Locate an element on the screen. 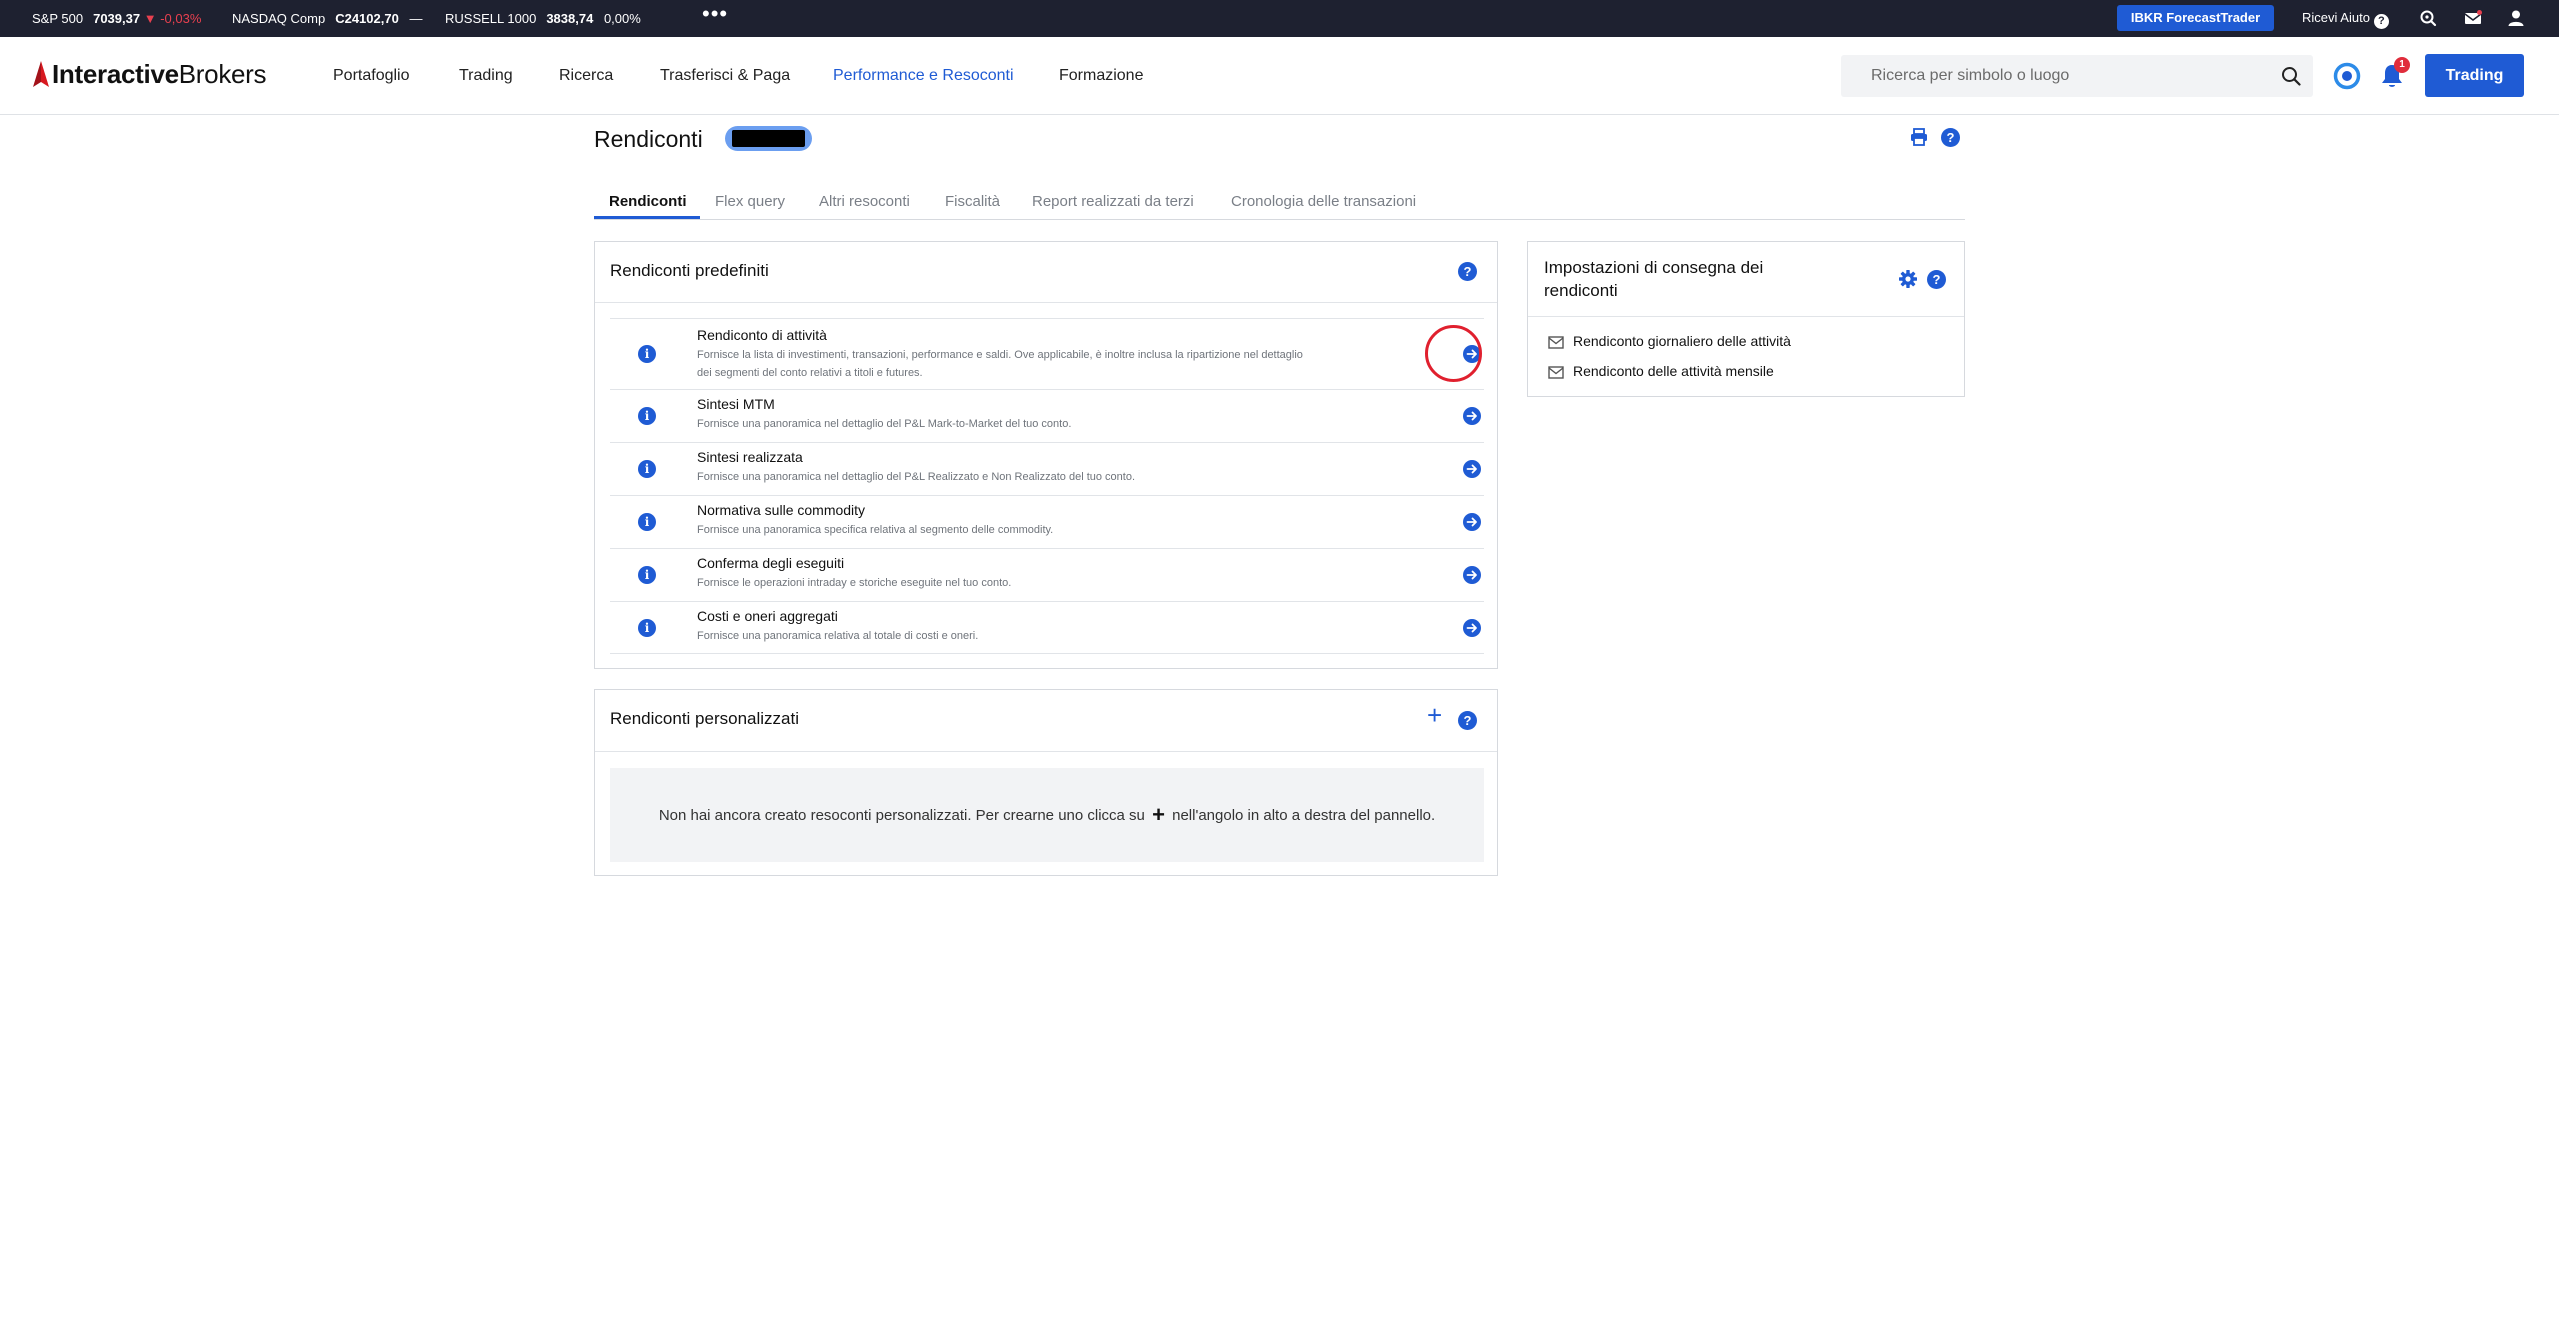 The image size is (2559, 1324). report-title: Conferma degli eseguiti is located at coordinates (771, 563).